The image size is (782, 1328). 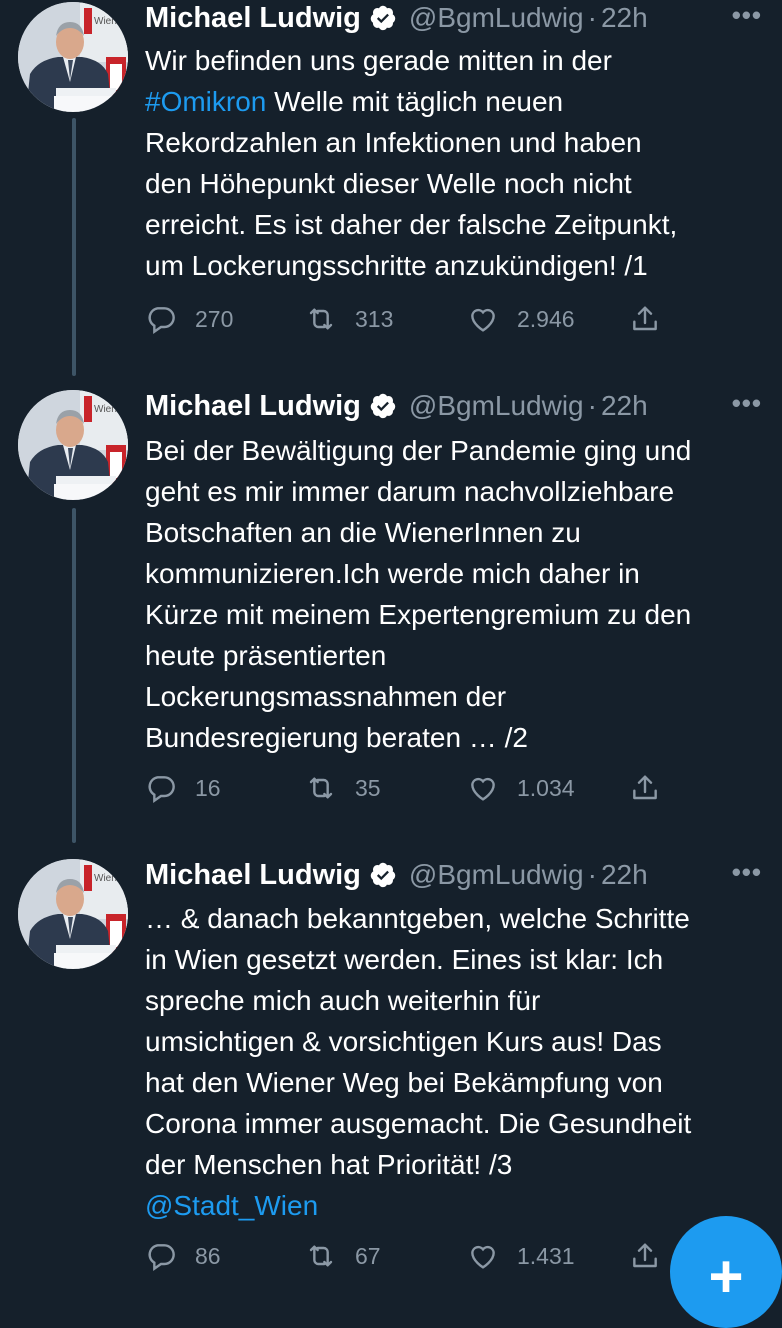 What do you see at coordinates (457, 1205) in the screenshot?
I see `tweet-text-line: @Stadt_Wien` at bounding box center [457, 1205].